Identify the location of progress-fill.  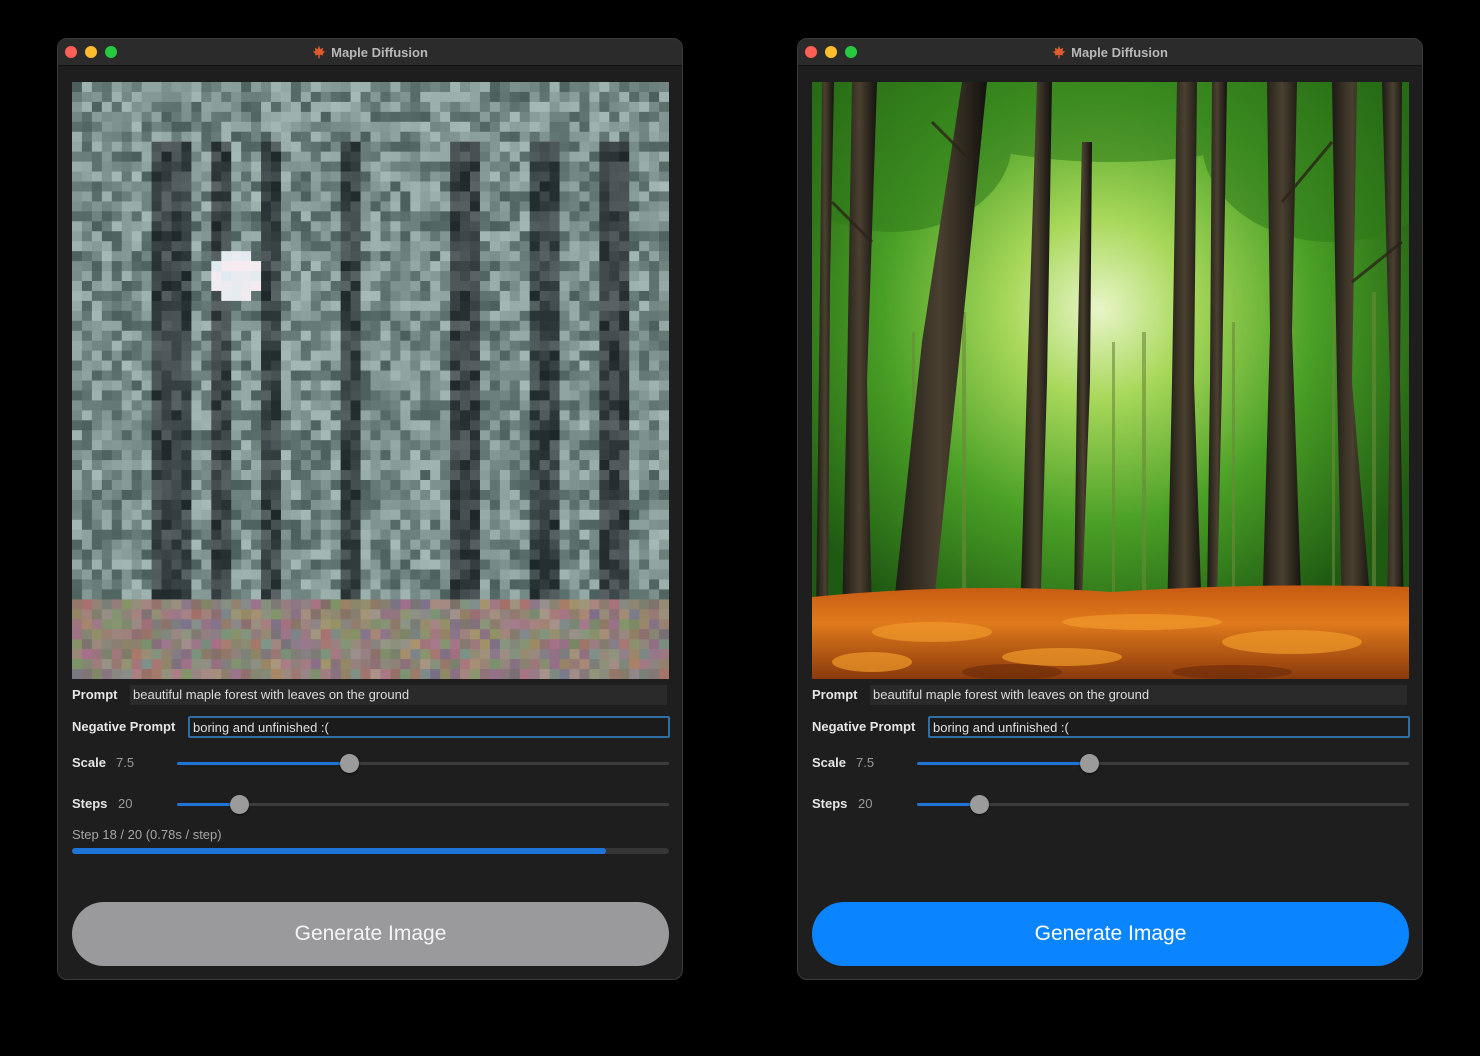
(339, 851).